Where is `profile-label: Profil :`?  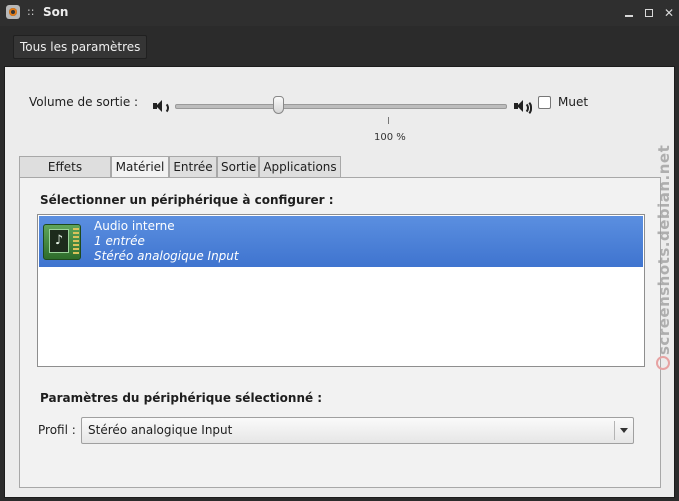
profile-label: Profil : is located at coordinates (57, 430).